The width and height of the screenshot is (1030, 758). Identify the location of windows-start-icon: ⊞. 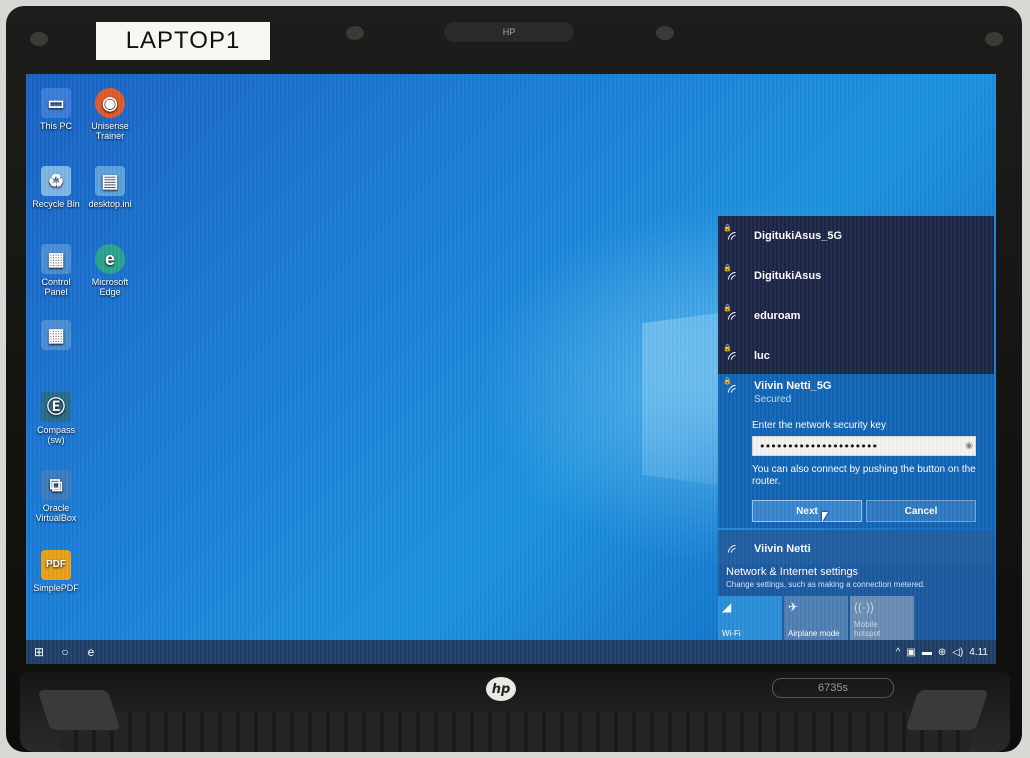
(39, 652).